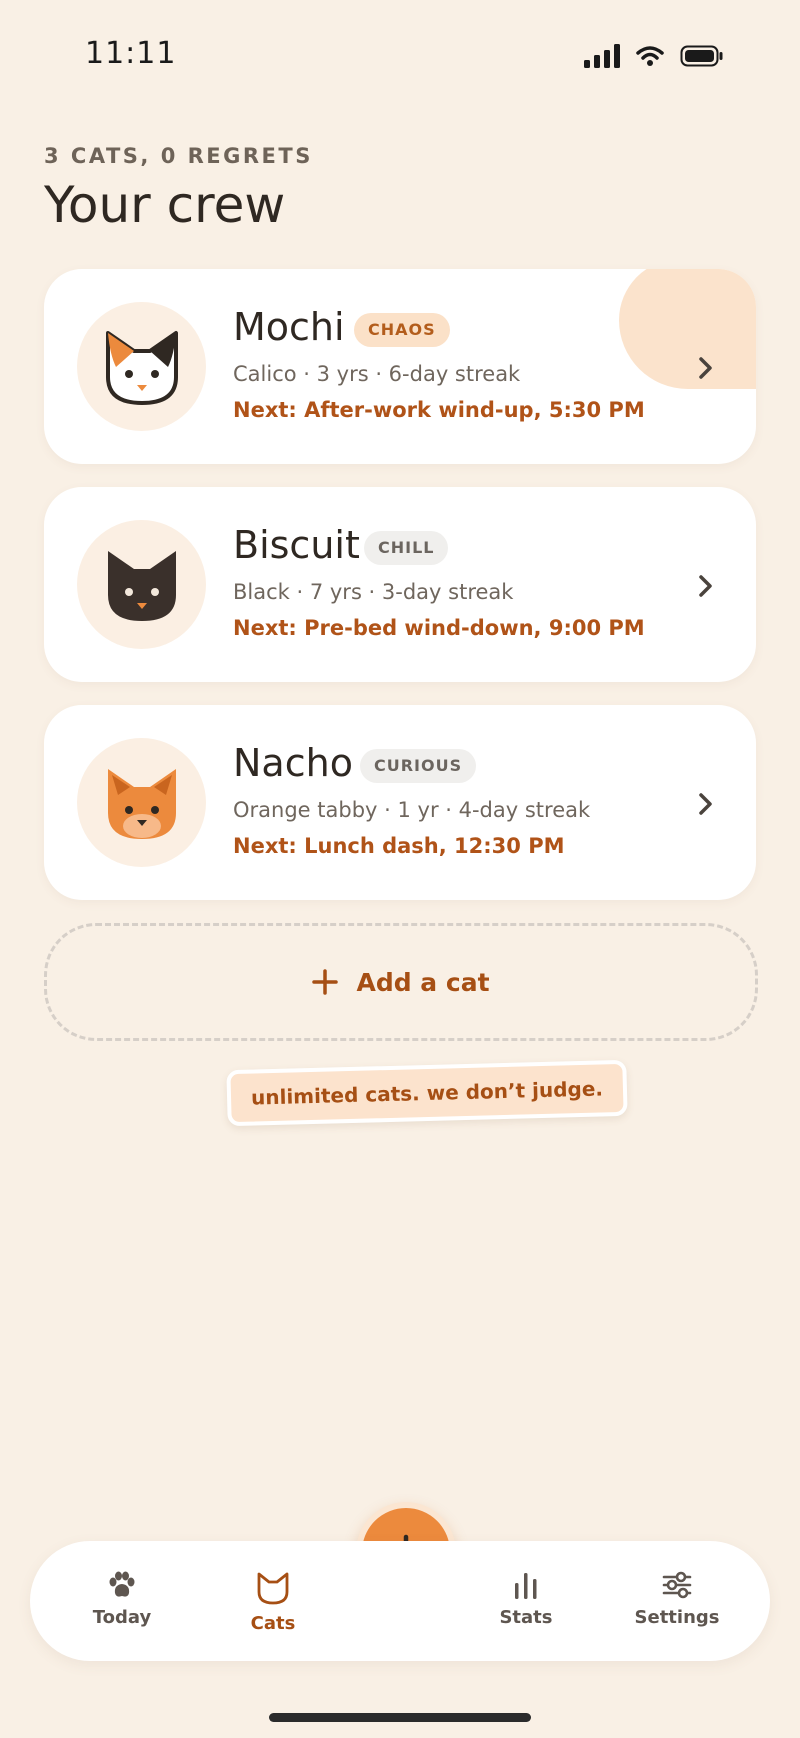  Describe the element at coordinates (122, 1584) in the screenshot. I see `paw-icon` at that location.